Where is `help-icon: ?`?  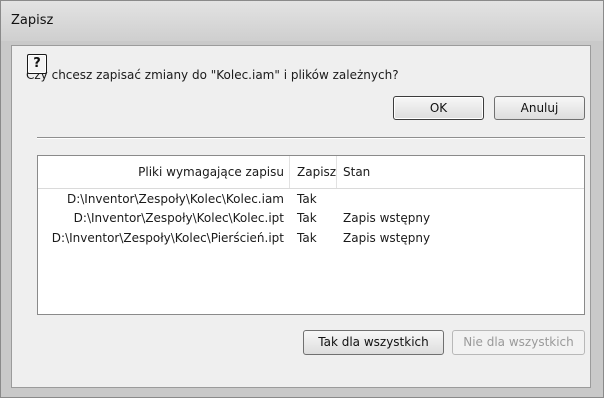 help-icon: ? is located at coordinates (37, 64).